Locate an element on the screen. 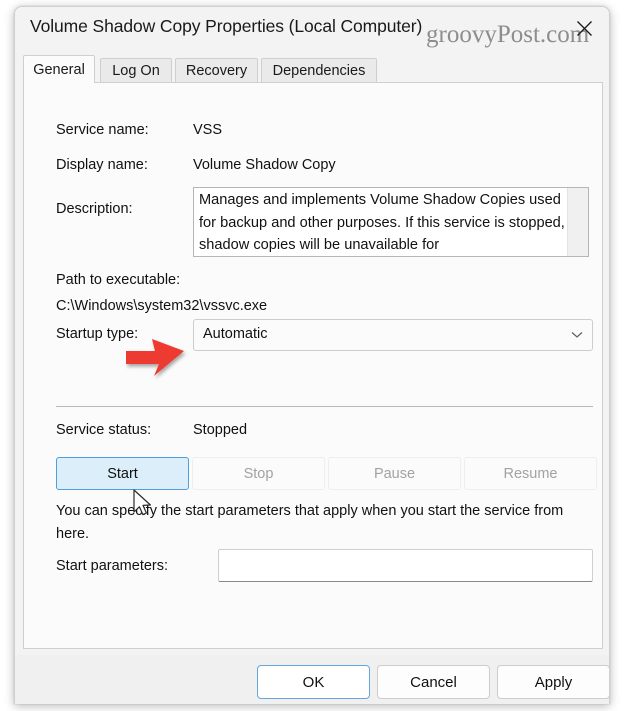 This screenshot has width=626, height=711. tab-recovery-label: Recovery is located at coordinates (216, 71).